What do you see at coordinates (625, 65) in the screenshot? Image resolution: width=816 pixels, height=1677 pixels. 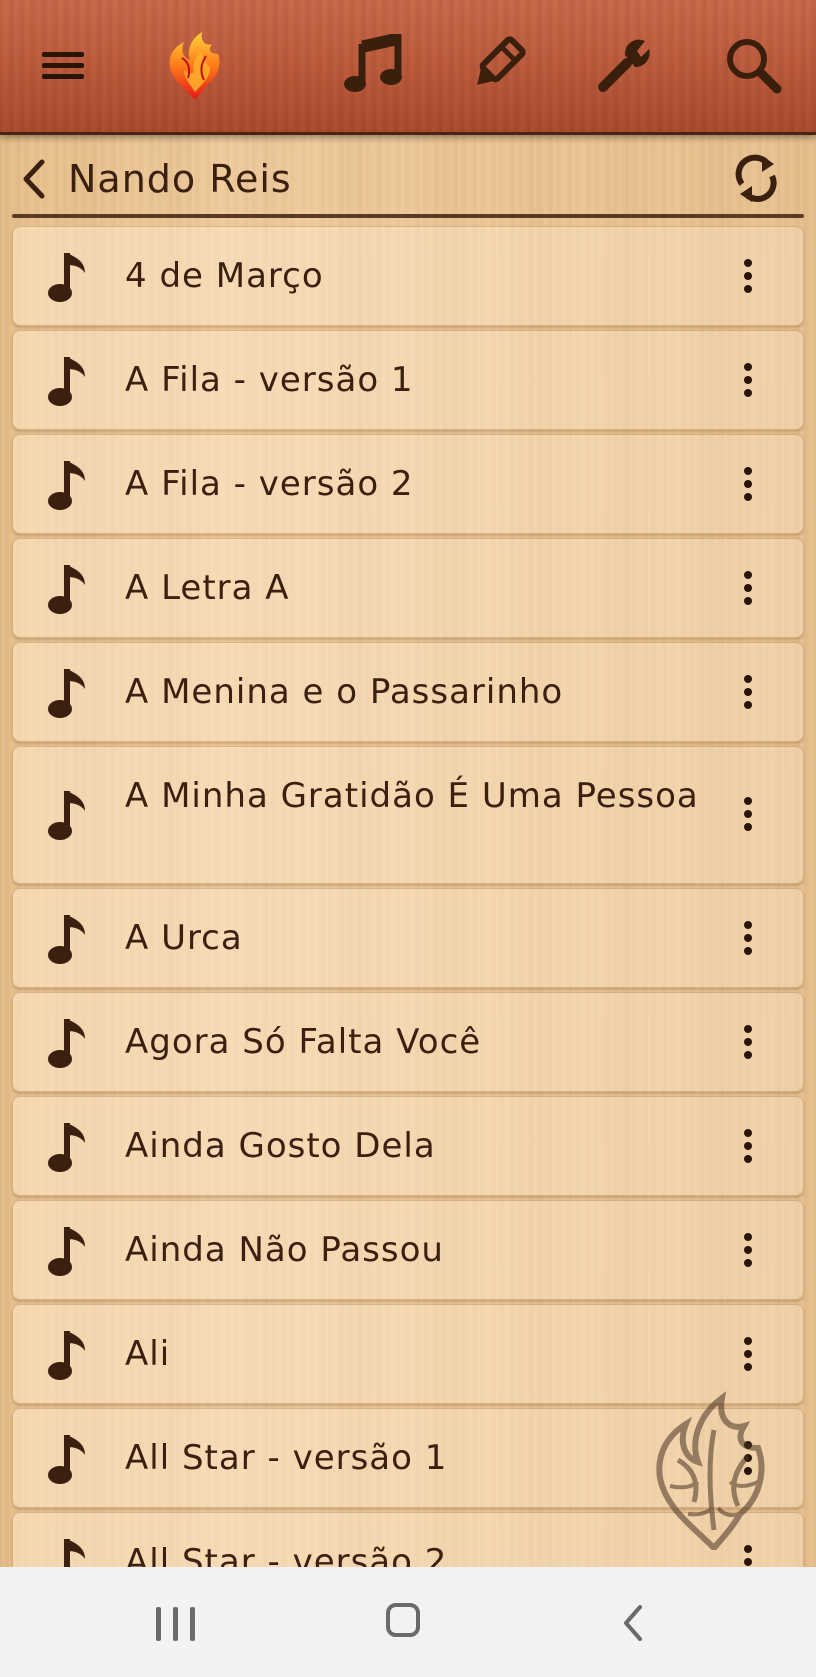 I see `wrench-icon` at bounding box center [625, 65].